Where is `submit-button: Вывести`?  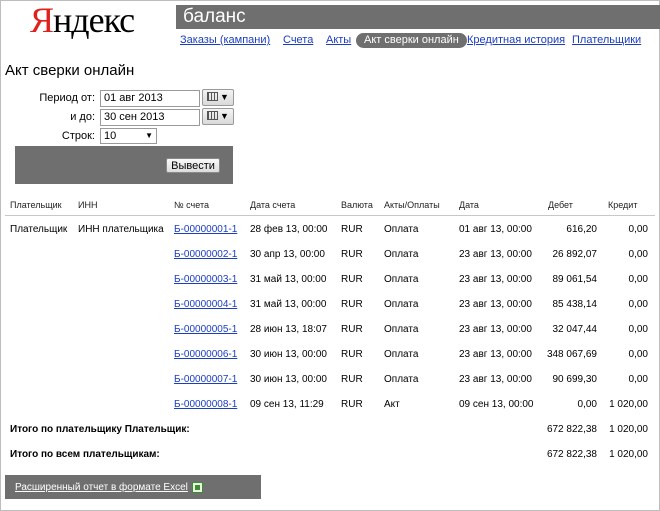
submit-button: Вывести is located at coordinates (193, 165).